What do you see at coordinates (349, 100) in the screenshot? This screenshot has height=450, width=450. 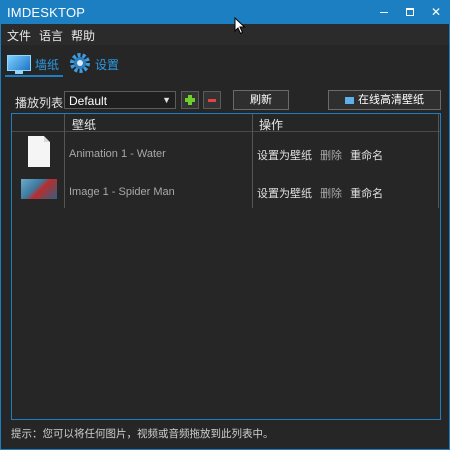 I see `camera-icon` at bounding box center [349, 100].